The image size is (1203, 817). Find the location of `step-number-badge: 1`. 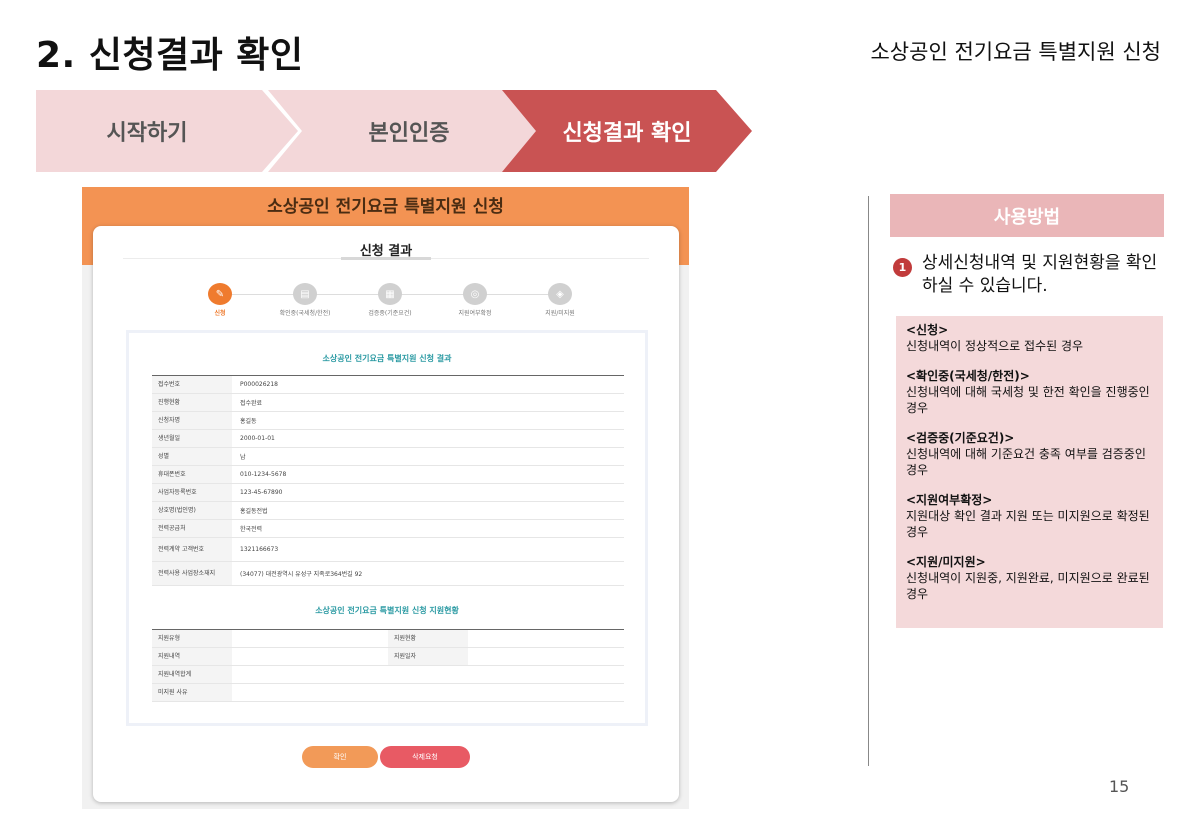

step-number-badge: 1 is located at coordinates (902, 267).